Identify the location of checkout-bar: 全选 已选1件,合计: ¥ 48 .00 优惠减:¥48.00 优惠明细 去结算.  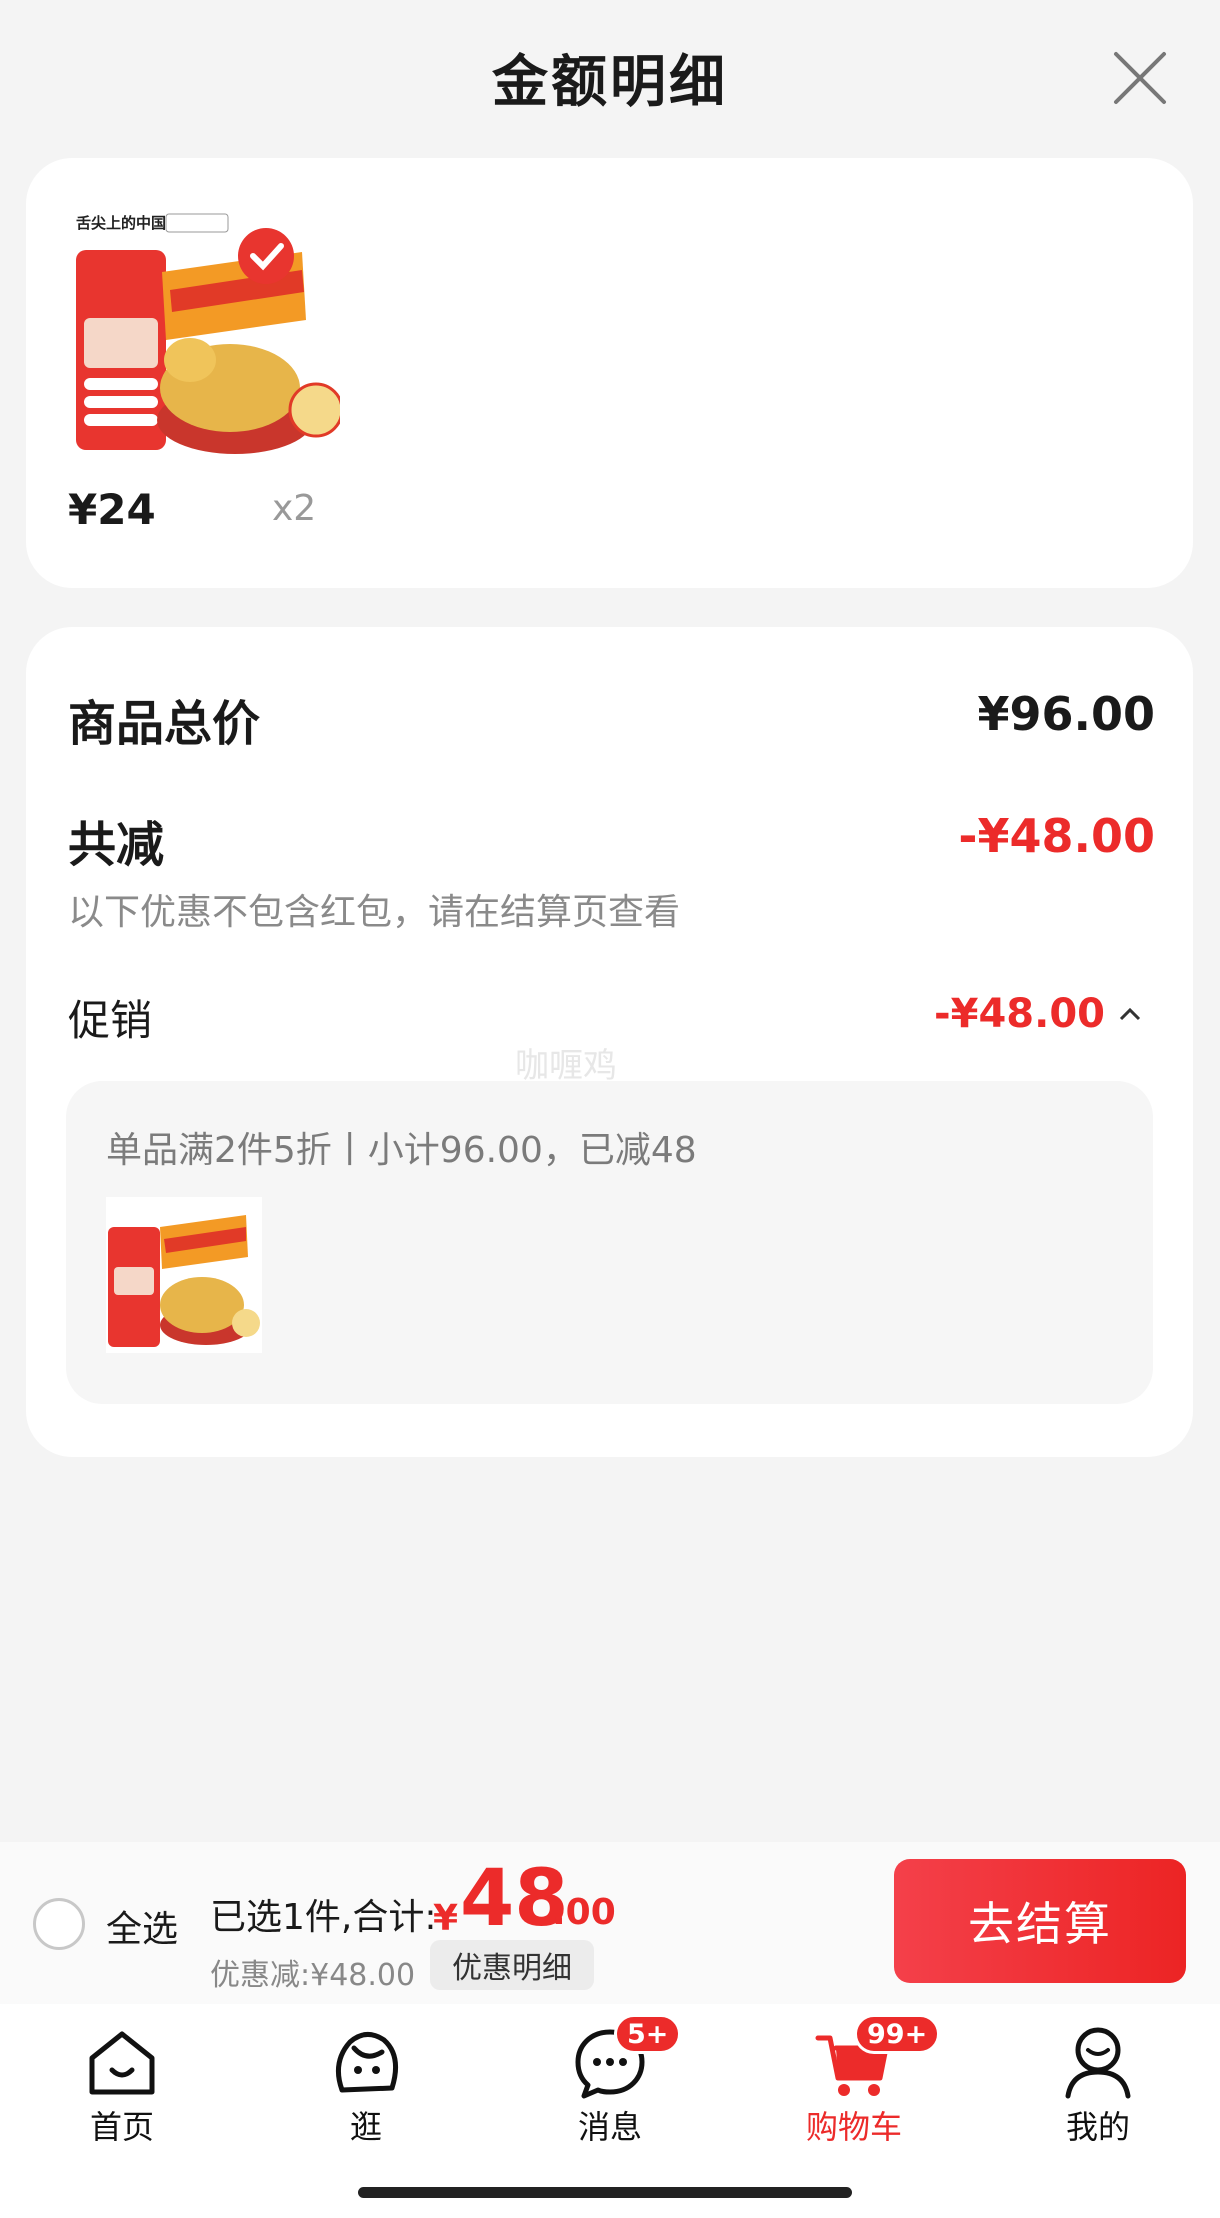
(610, 1923).